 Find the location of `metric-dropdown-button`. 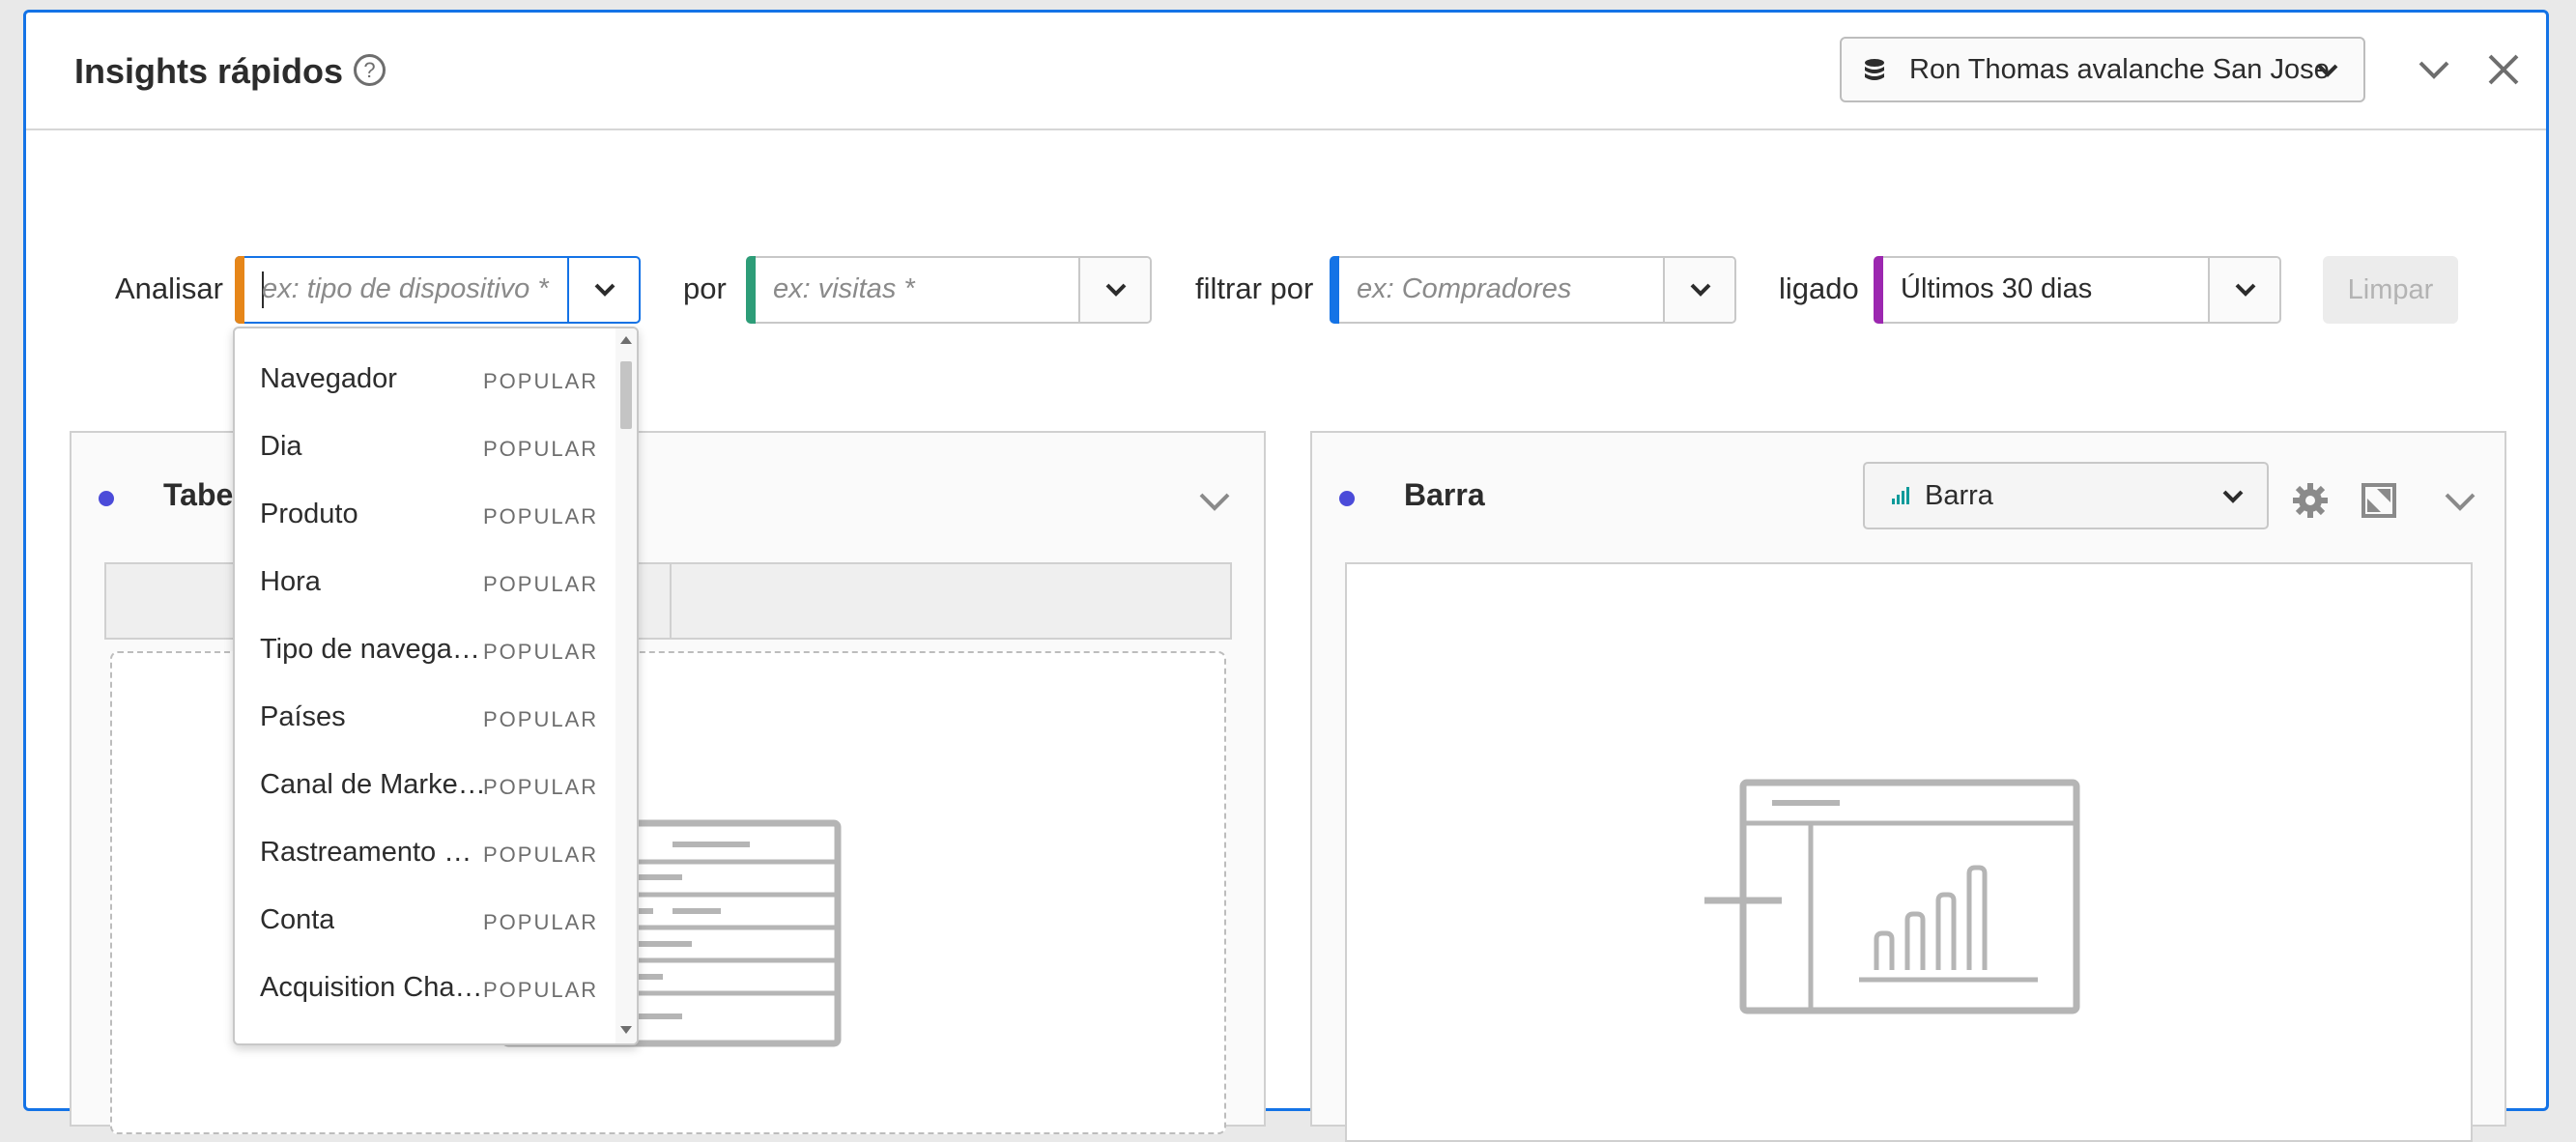

metric-dropdown-button is located at coordinates (1114, 290).